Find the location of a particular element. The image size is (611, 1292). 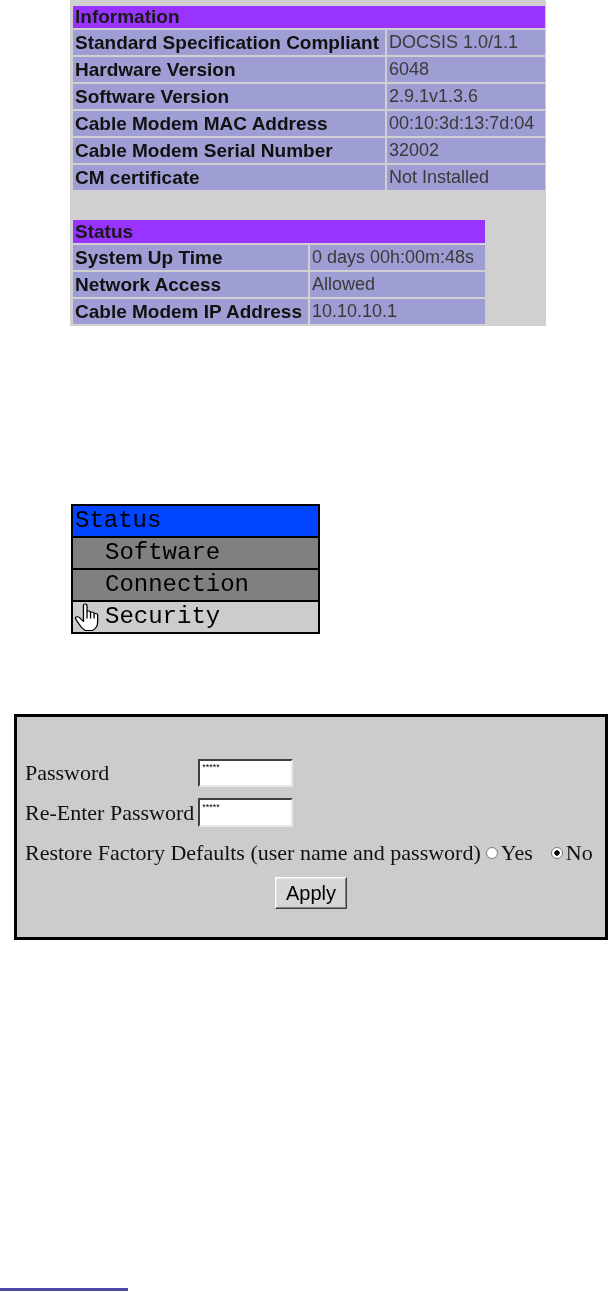

row-value: 0 days 00h:00m:48s is located at coordinates (397, 257).